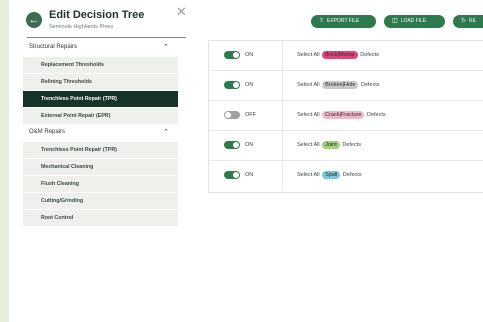  I want to click on sidebar-item-tpr-om: Trenchless Point Repair (TPR), so click(100, 150).